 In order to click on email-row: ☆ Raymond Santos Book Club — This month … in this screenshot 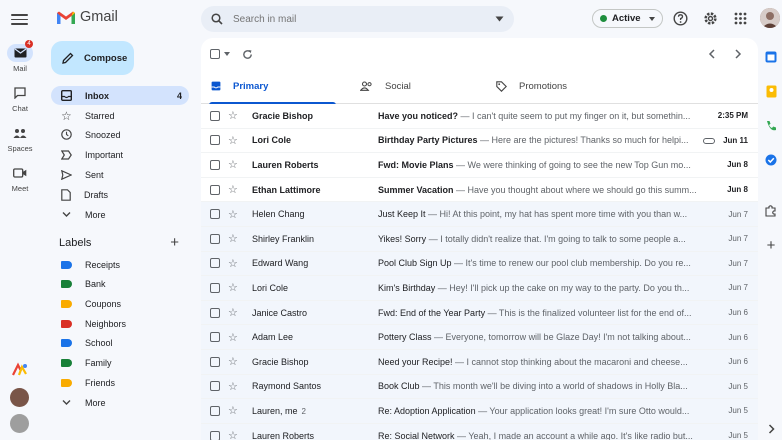, I will do `click(479, 387)`.